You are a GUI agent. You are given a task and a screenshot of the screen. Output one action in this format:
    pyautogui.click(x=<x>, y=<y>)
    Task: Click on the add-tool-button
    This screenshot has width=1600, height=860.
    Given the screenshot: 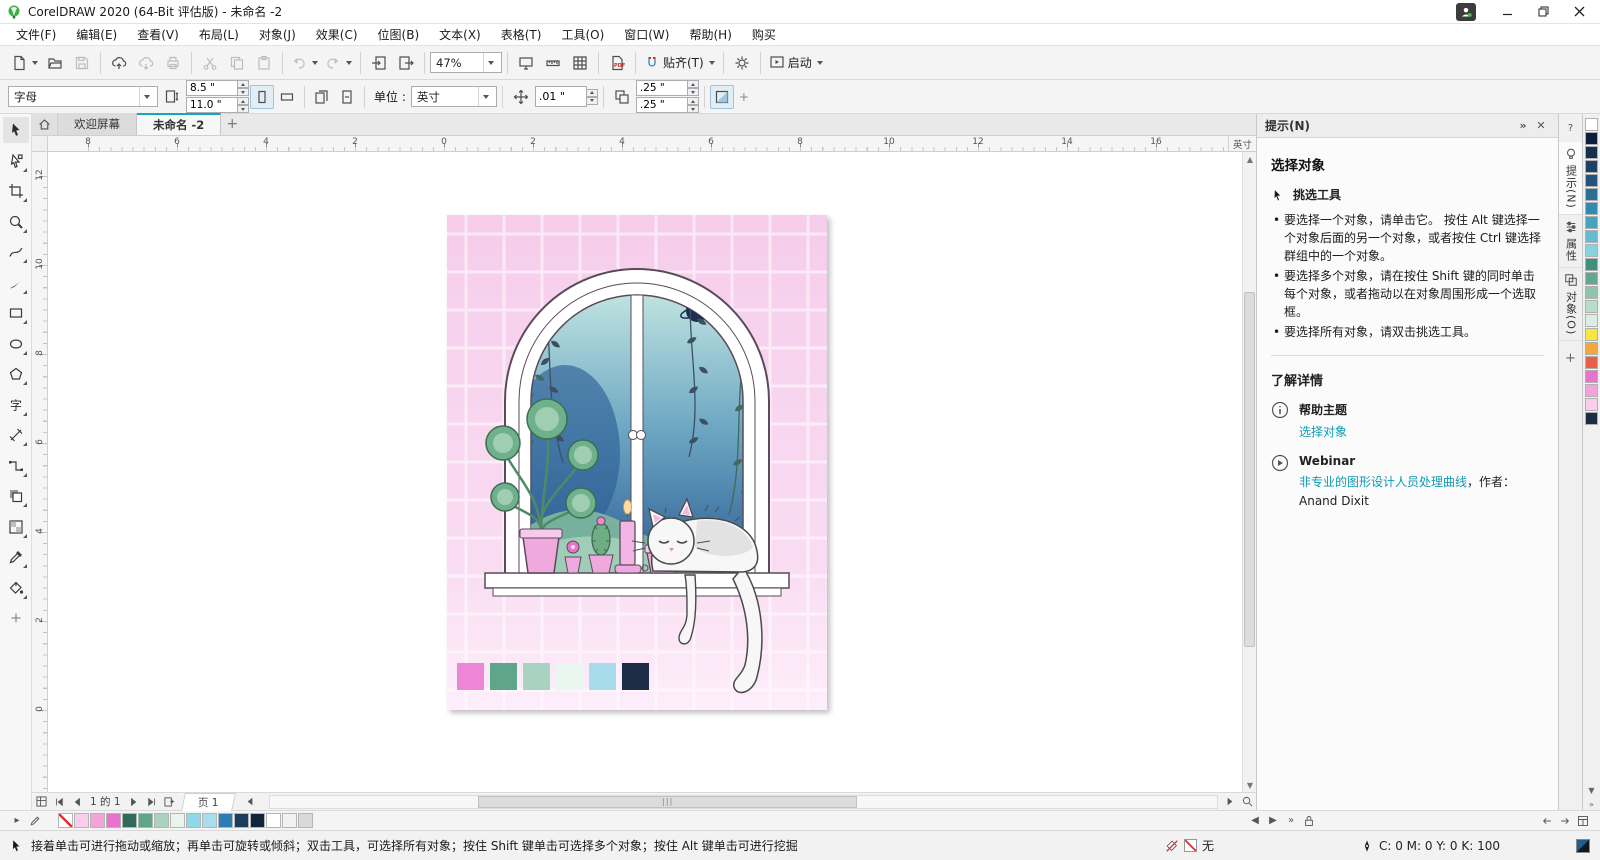 What is the action you would take?
    pyautogui.click(x=16, y=618)
    